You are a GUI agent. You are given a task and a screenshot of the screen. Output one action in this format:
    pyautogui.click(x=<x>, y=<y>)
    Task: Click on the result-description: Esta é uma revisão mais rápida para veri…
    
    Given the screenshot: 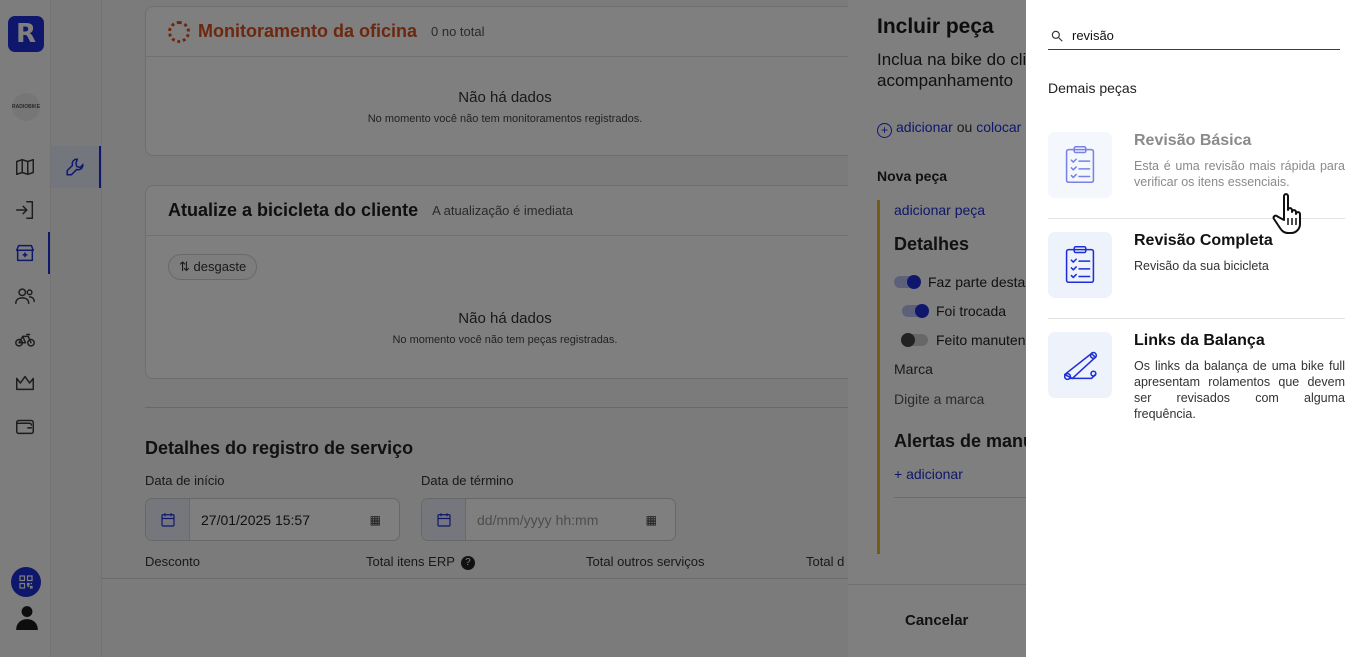 What is the action you would take?
    pyautogui.click(x=1239, y=174)
    